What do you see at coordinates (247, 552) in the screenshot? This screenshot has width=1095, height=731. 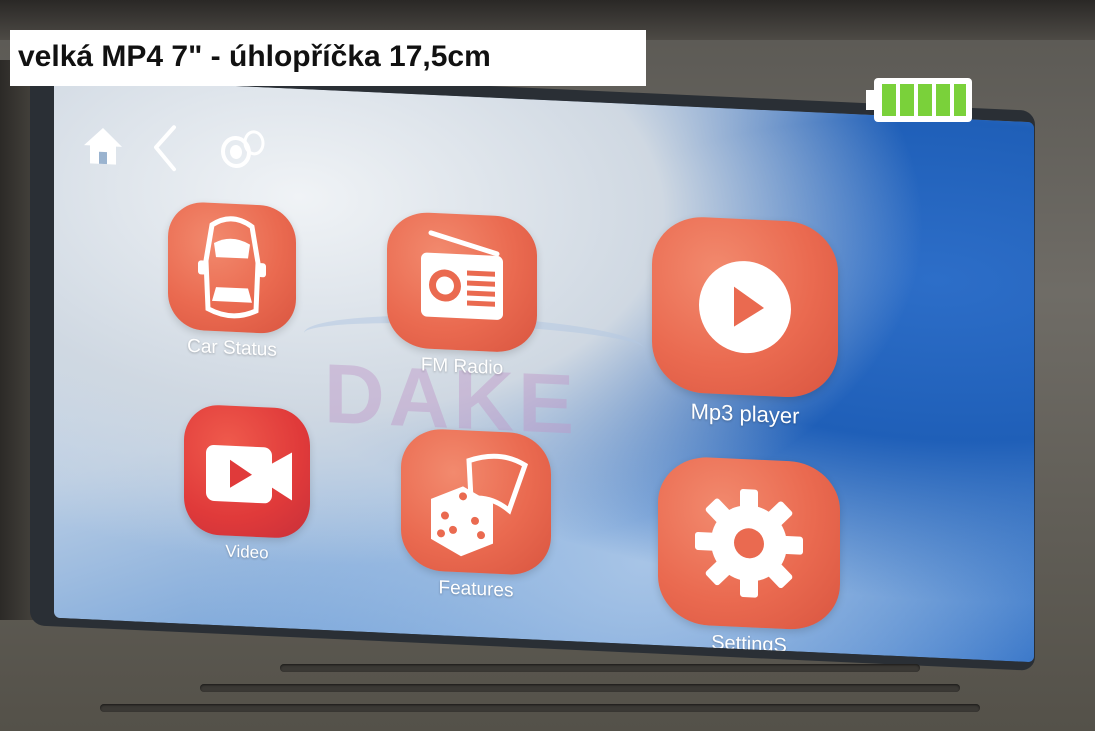 I see `app-label: Video` at bounding box center [247, 552].